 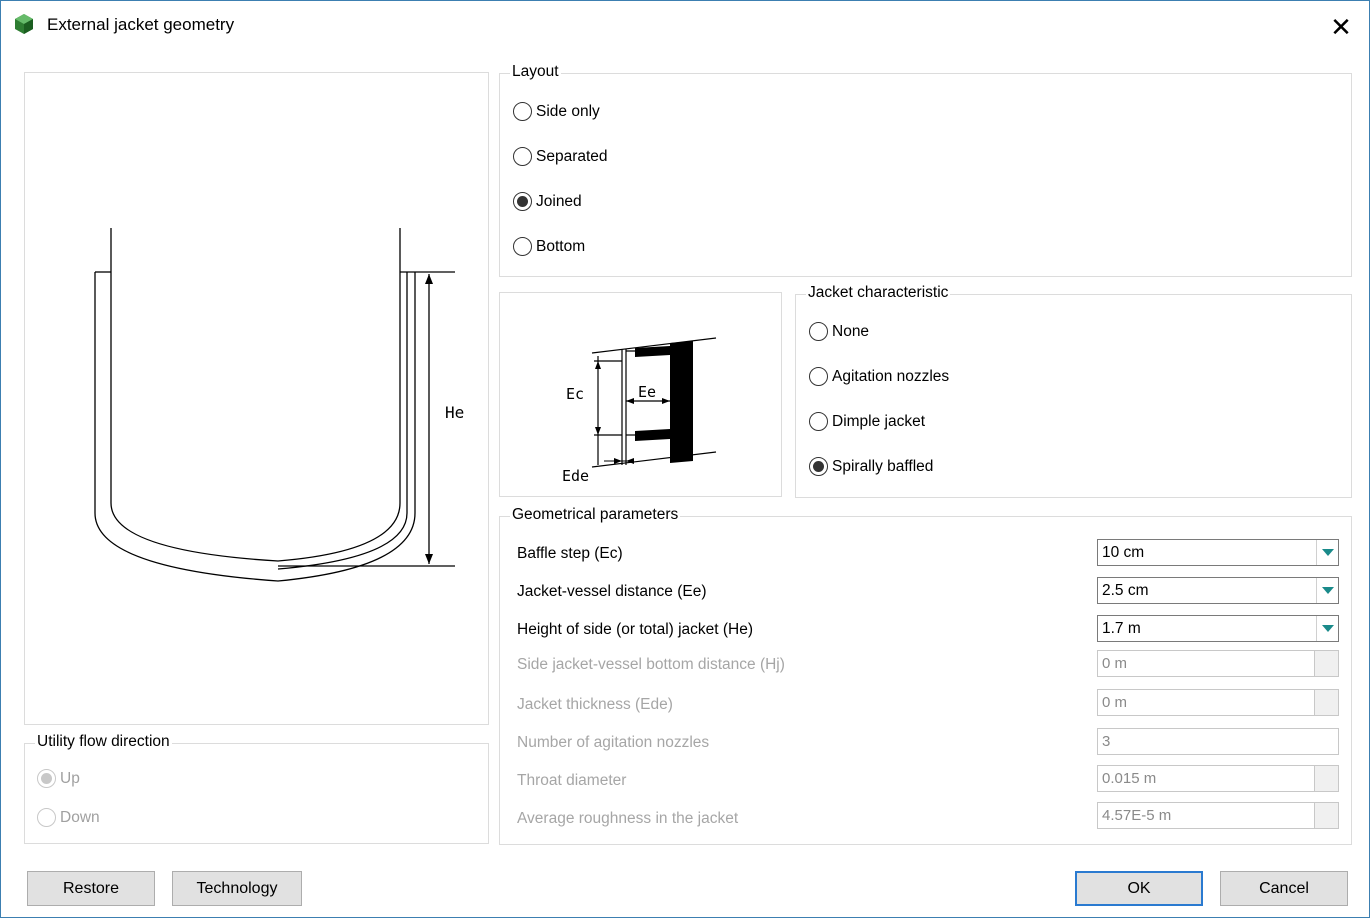 What do you see at coordinates (1129, 778) in the screenshot?
I see `throat-diameter-value: 0.015 m` at bounding box center [1129, 778].